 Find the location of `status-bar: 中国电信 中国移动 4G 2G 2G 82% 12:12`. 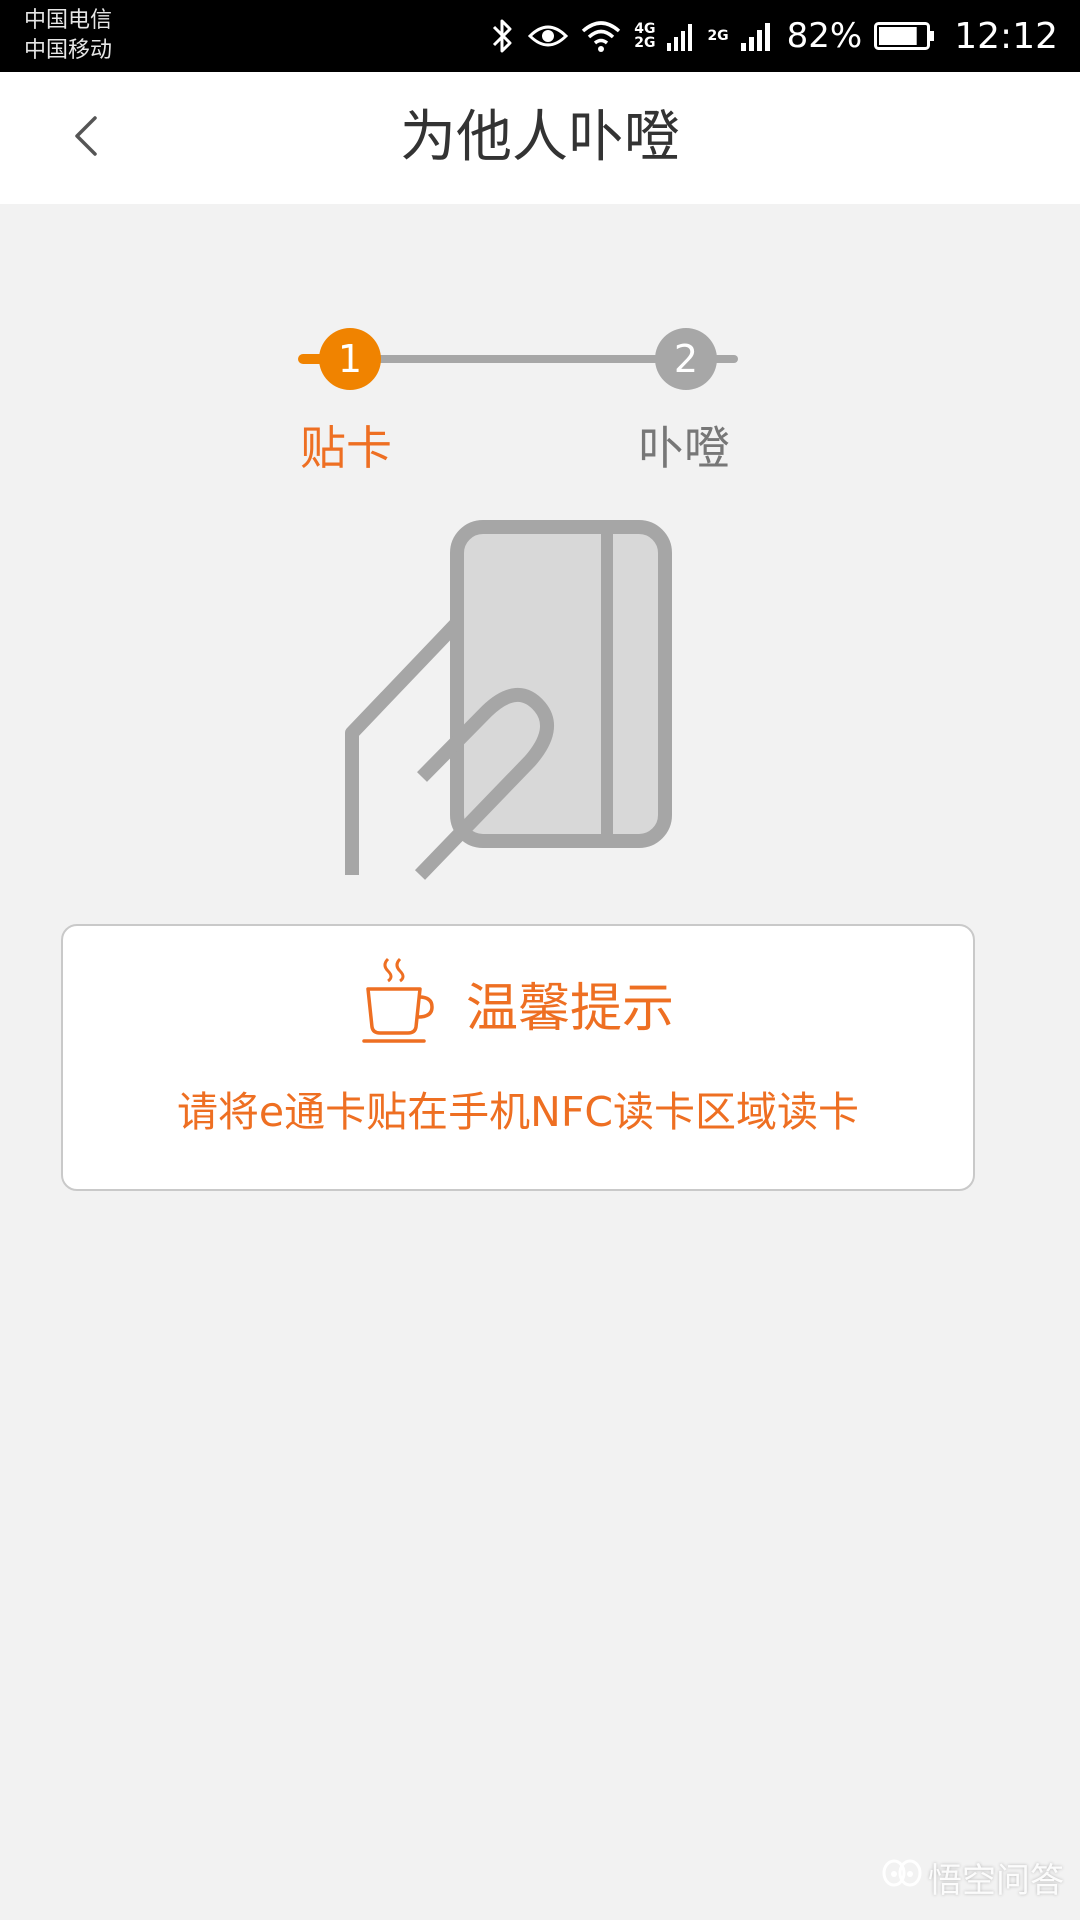

status-bar: 中国电信 中国移动 4G 2G 2G 82% 12:12 is located at coordinates (540, 36).